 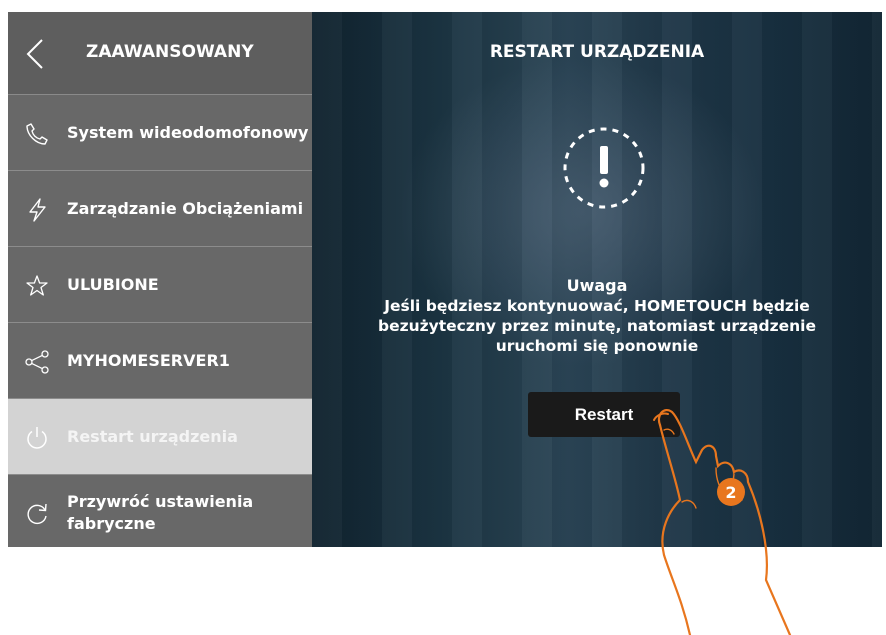 I want to click on sidebar-item-load-management: Zarządzanie Obciążeniami, so click(x=160, y=209).